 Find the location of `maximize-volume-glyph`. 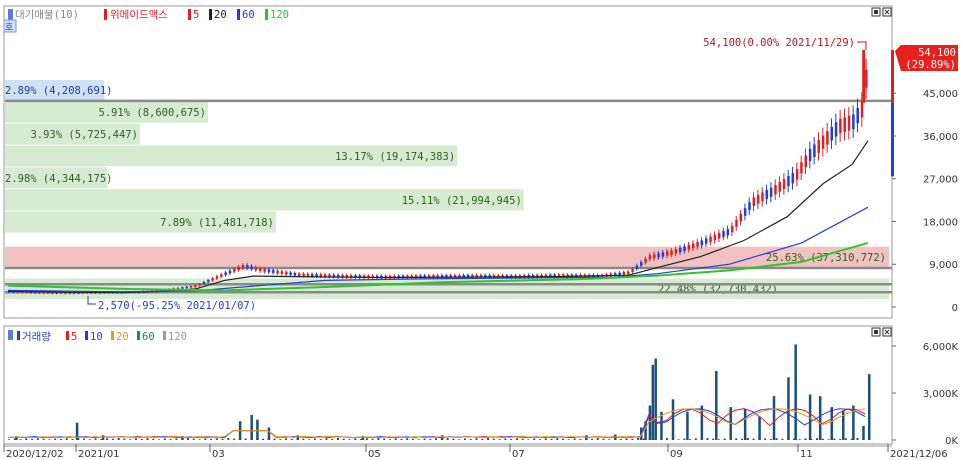

maximize-volume-glyph is located at coordinates (876, 332).